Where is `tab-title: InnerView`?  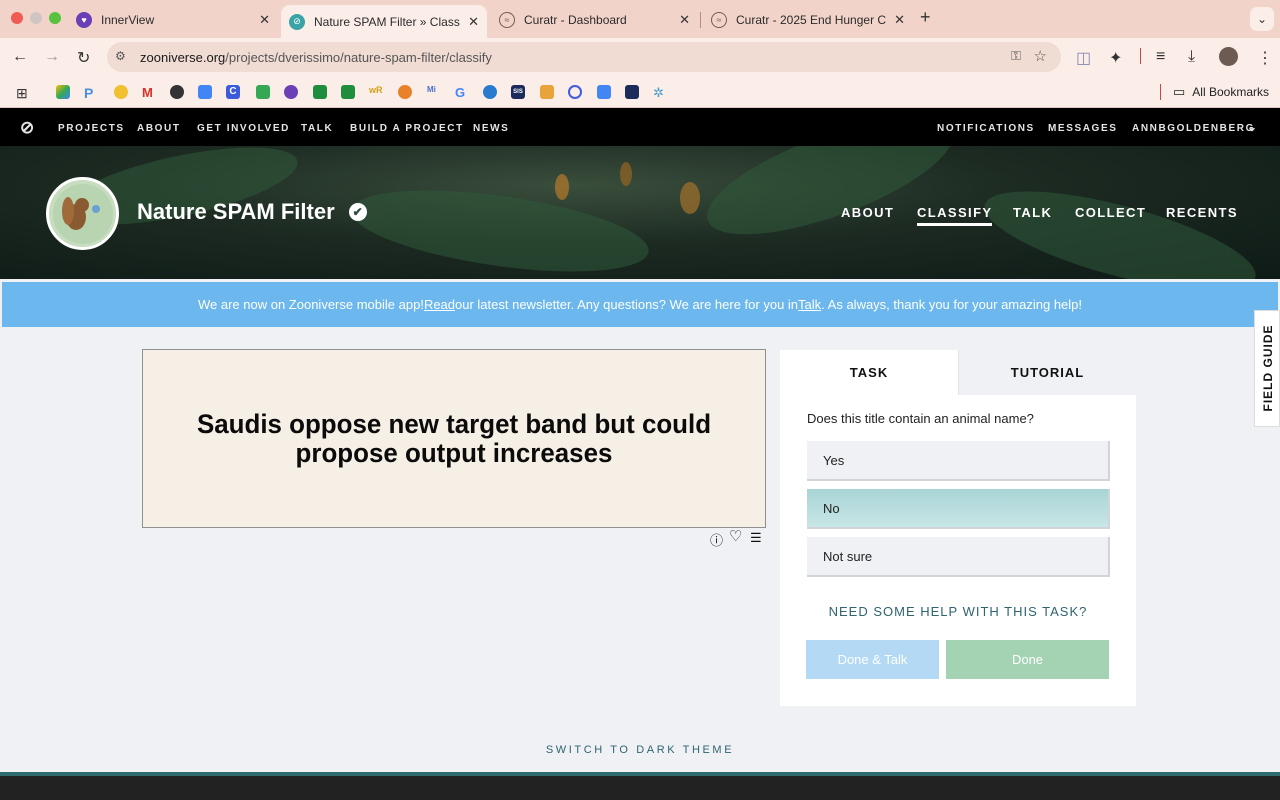
tab-title: InnerView is located at coordinates (128, 19).